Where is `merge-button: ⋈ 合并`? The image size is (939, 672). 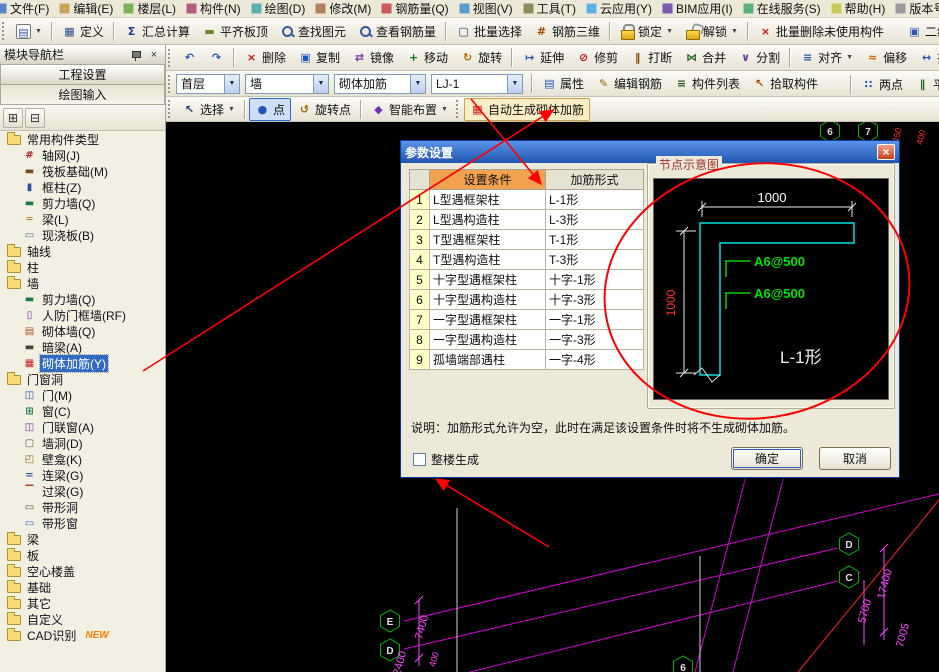 merge-button: ⋈ 合并 is located at coordinates (705, 57).